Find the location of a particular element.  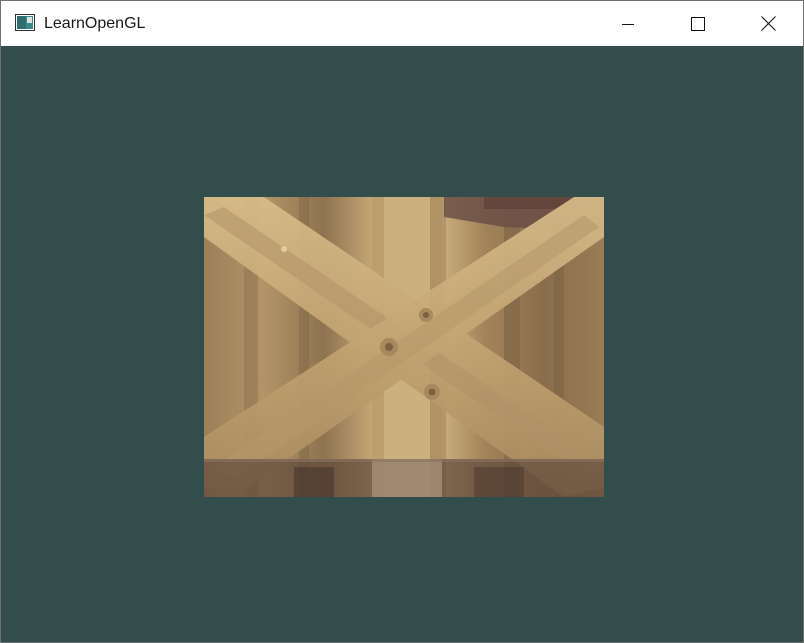

close-button is located at coordinates (768, 23).